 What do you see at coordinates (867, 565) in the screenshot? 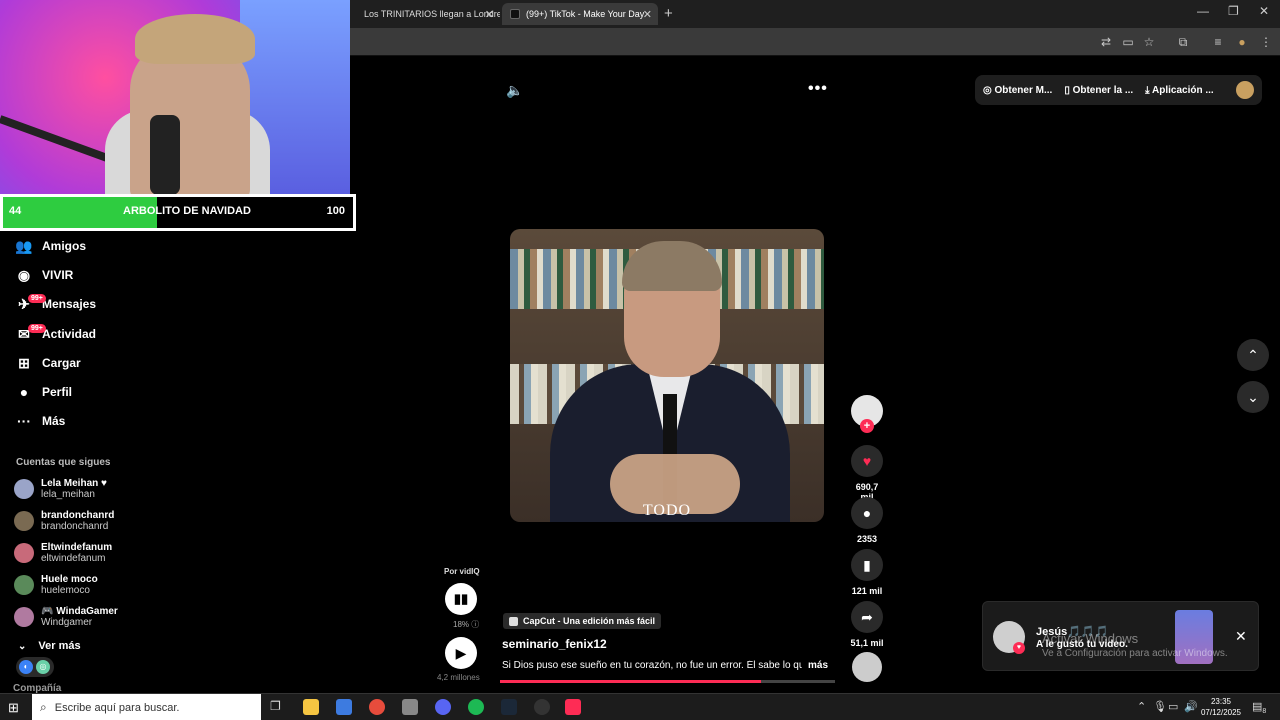
I see `bookmark-icon: ▮` at bounding box center [867, 565].